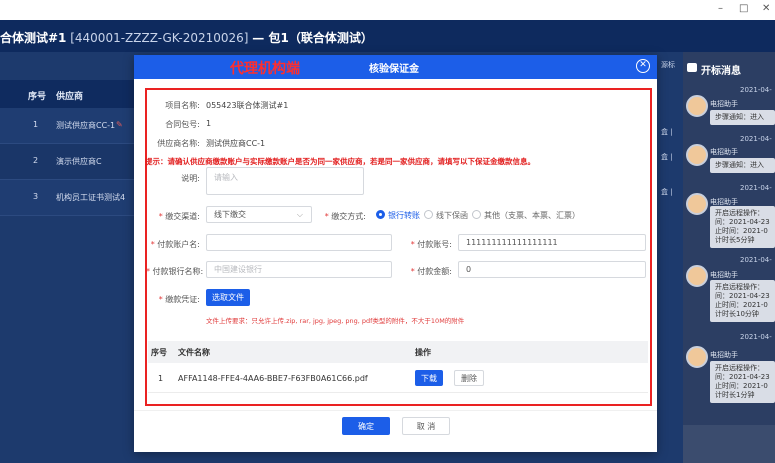 The height and width of the screenshot is (463, 775). What do you see at coordinates (428, 214) in the screenshot?
I see `radio-offline-guarantee` at bounding box center [428, 214].